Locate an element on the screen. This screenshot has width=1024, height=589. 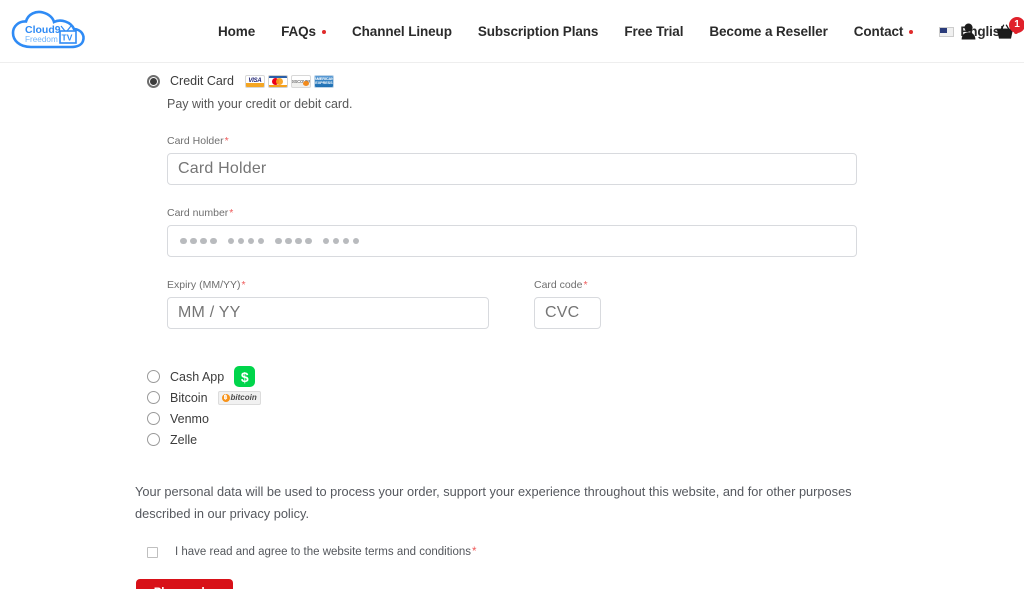
terms-checkbox is located at coordinates (152, 552).